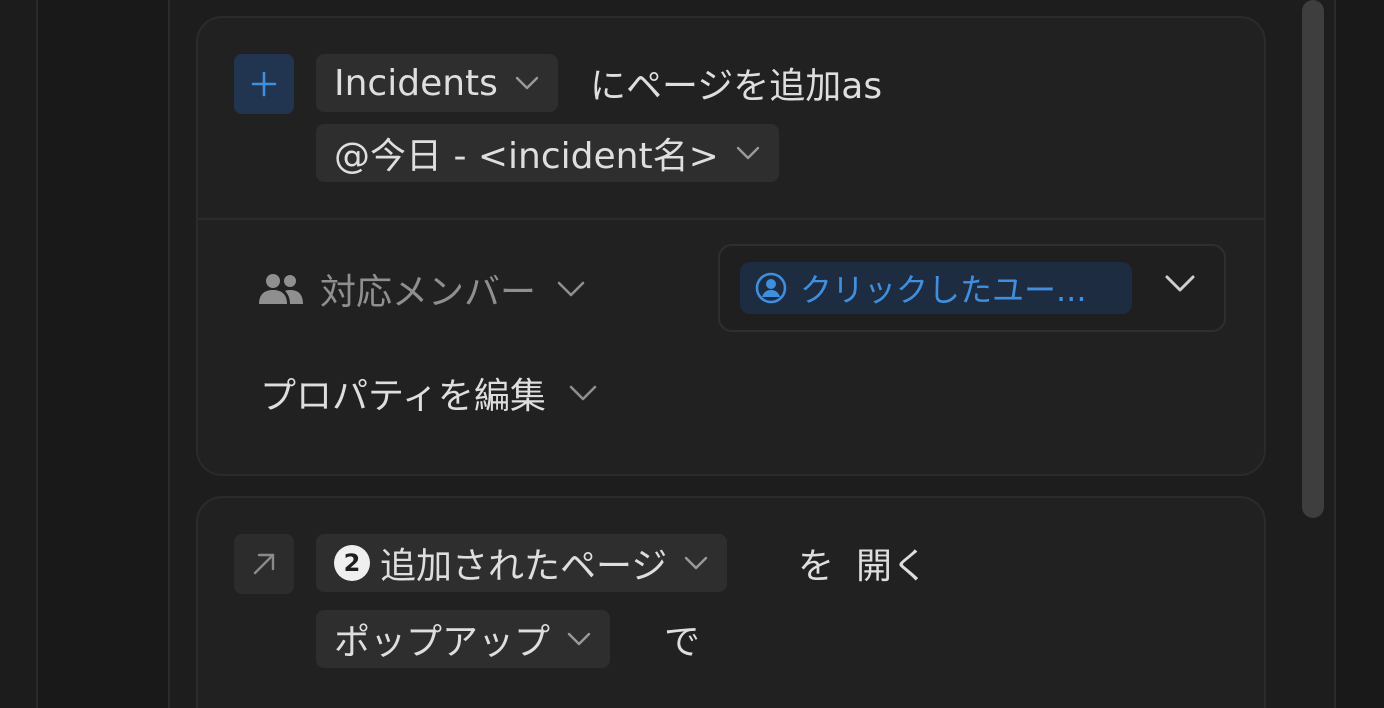 The width and height of the screenshot is (1384, 708). Describe the element at coordinates (19, 354) in the screenshot. I see `left-sidebar-edge` at that location.